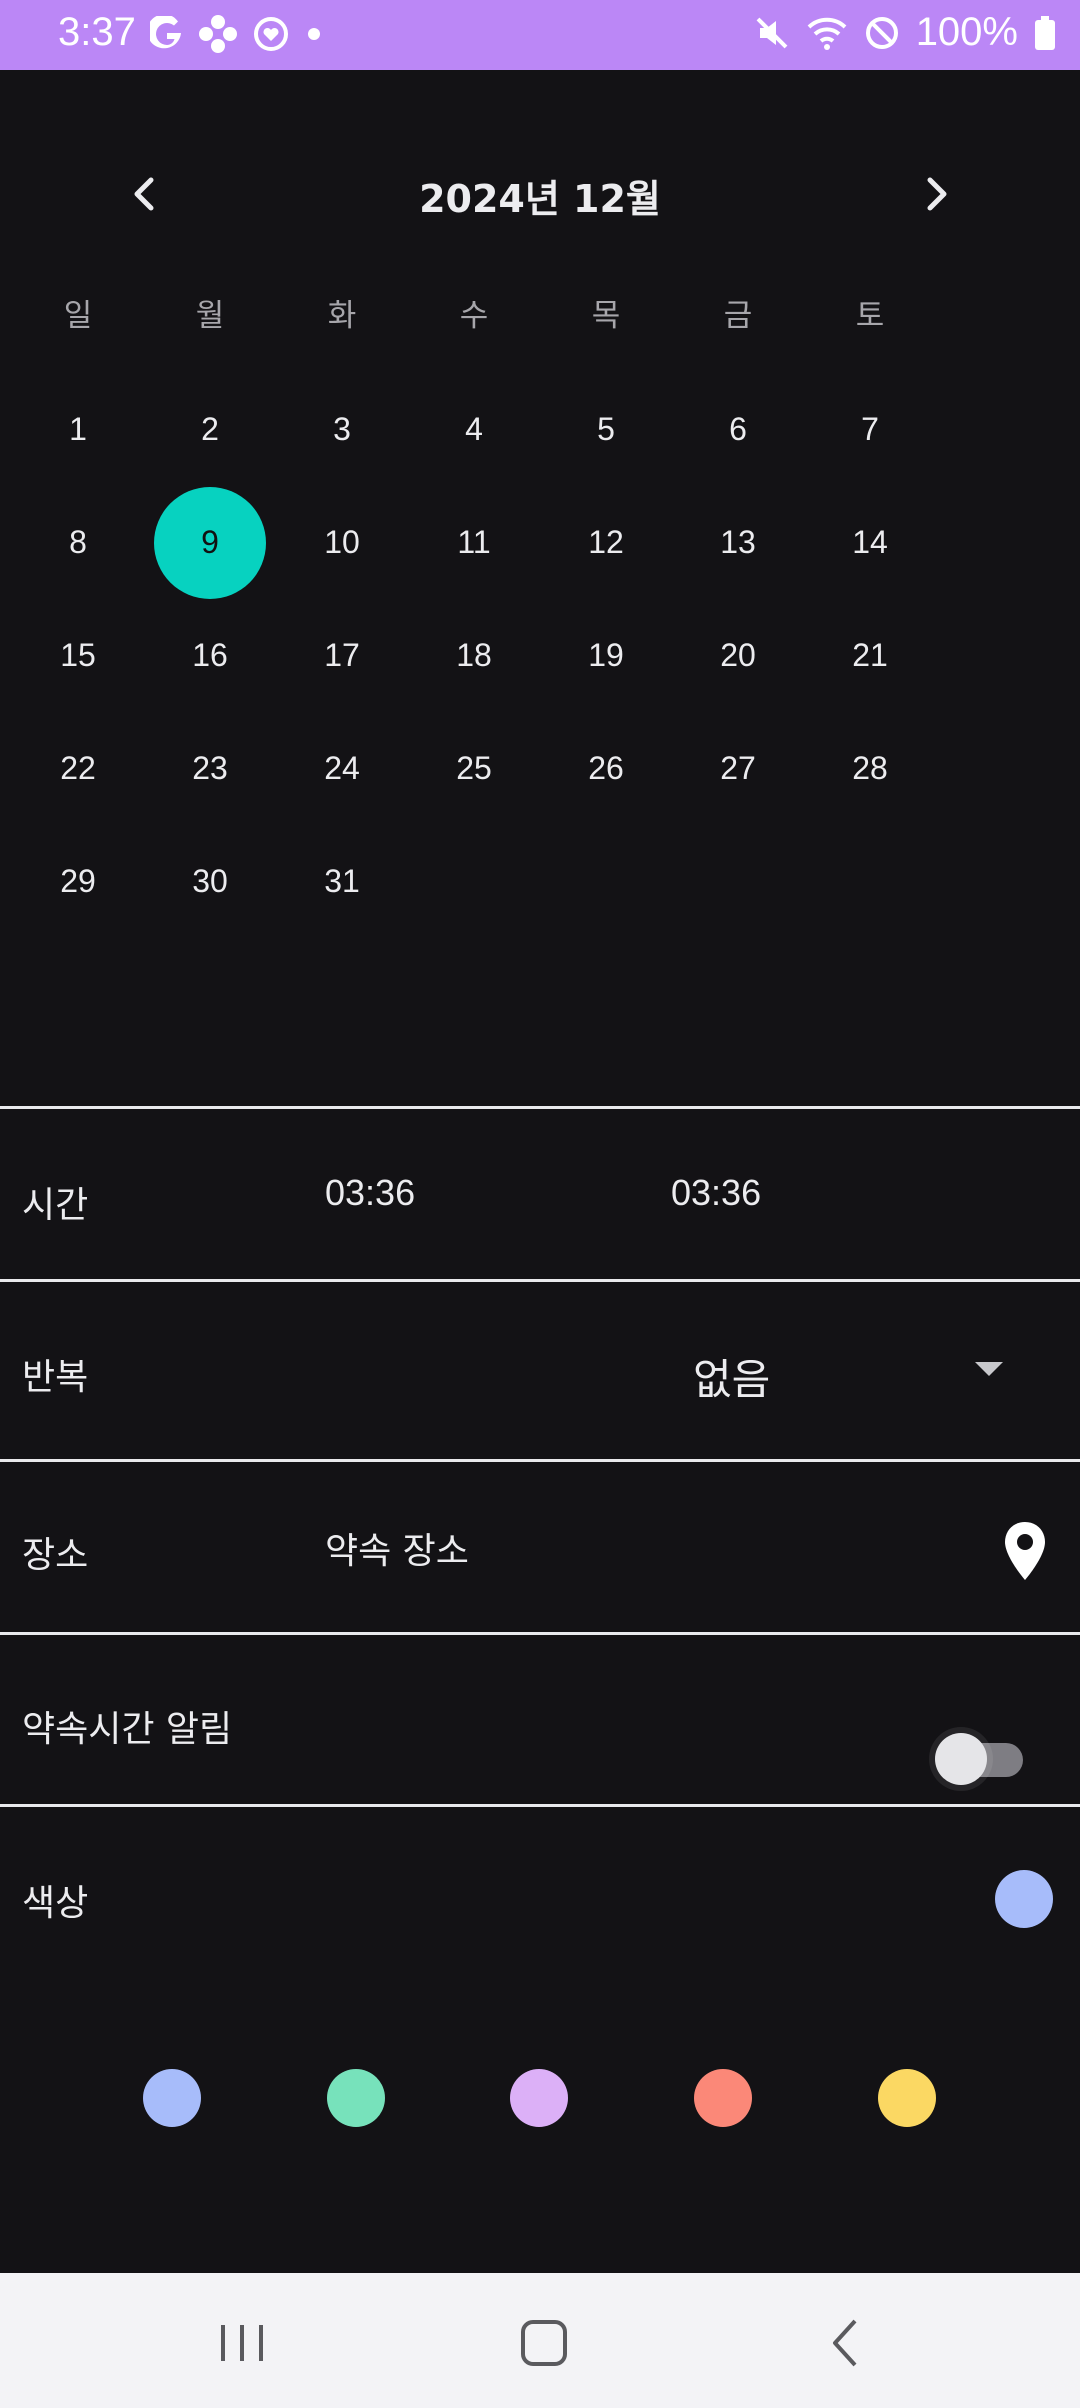 This screenshot has height=2408, width=1080. I want to click on place-input: 약속 장소, so click(397, 1548).